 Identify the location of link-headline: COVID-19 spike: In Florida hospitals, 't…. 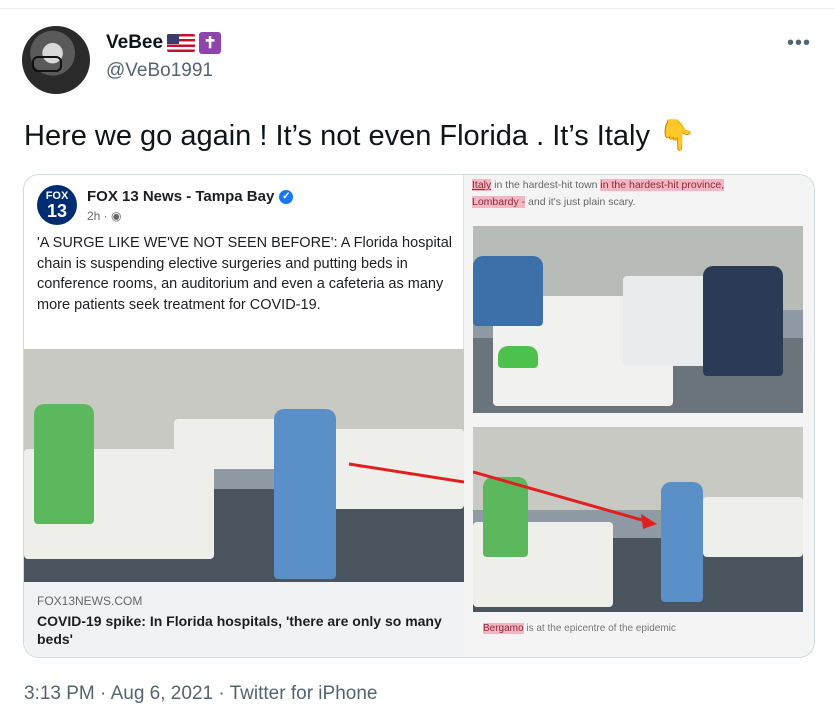
(239, 630).